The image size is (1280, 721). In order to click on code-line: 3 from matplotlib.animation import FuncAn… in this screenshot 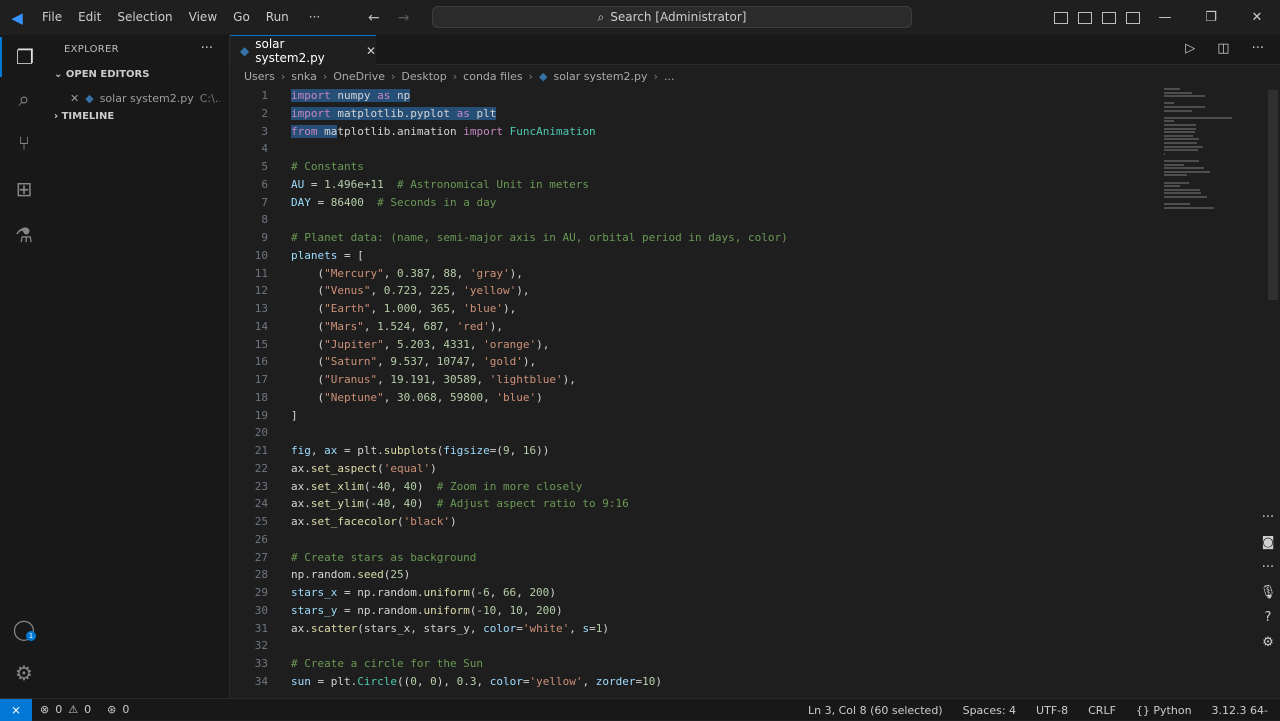, I will do `click(730, 132)`.